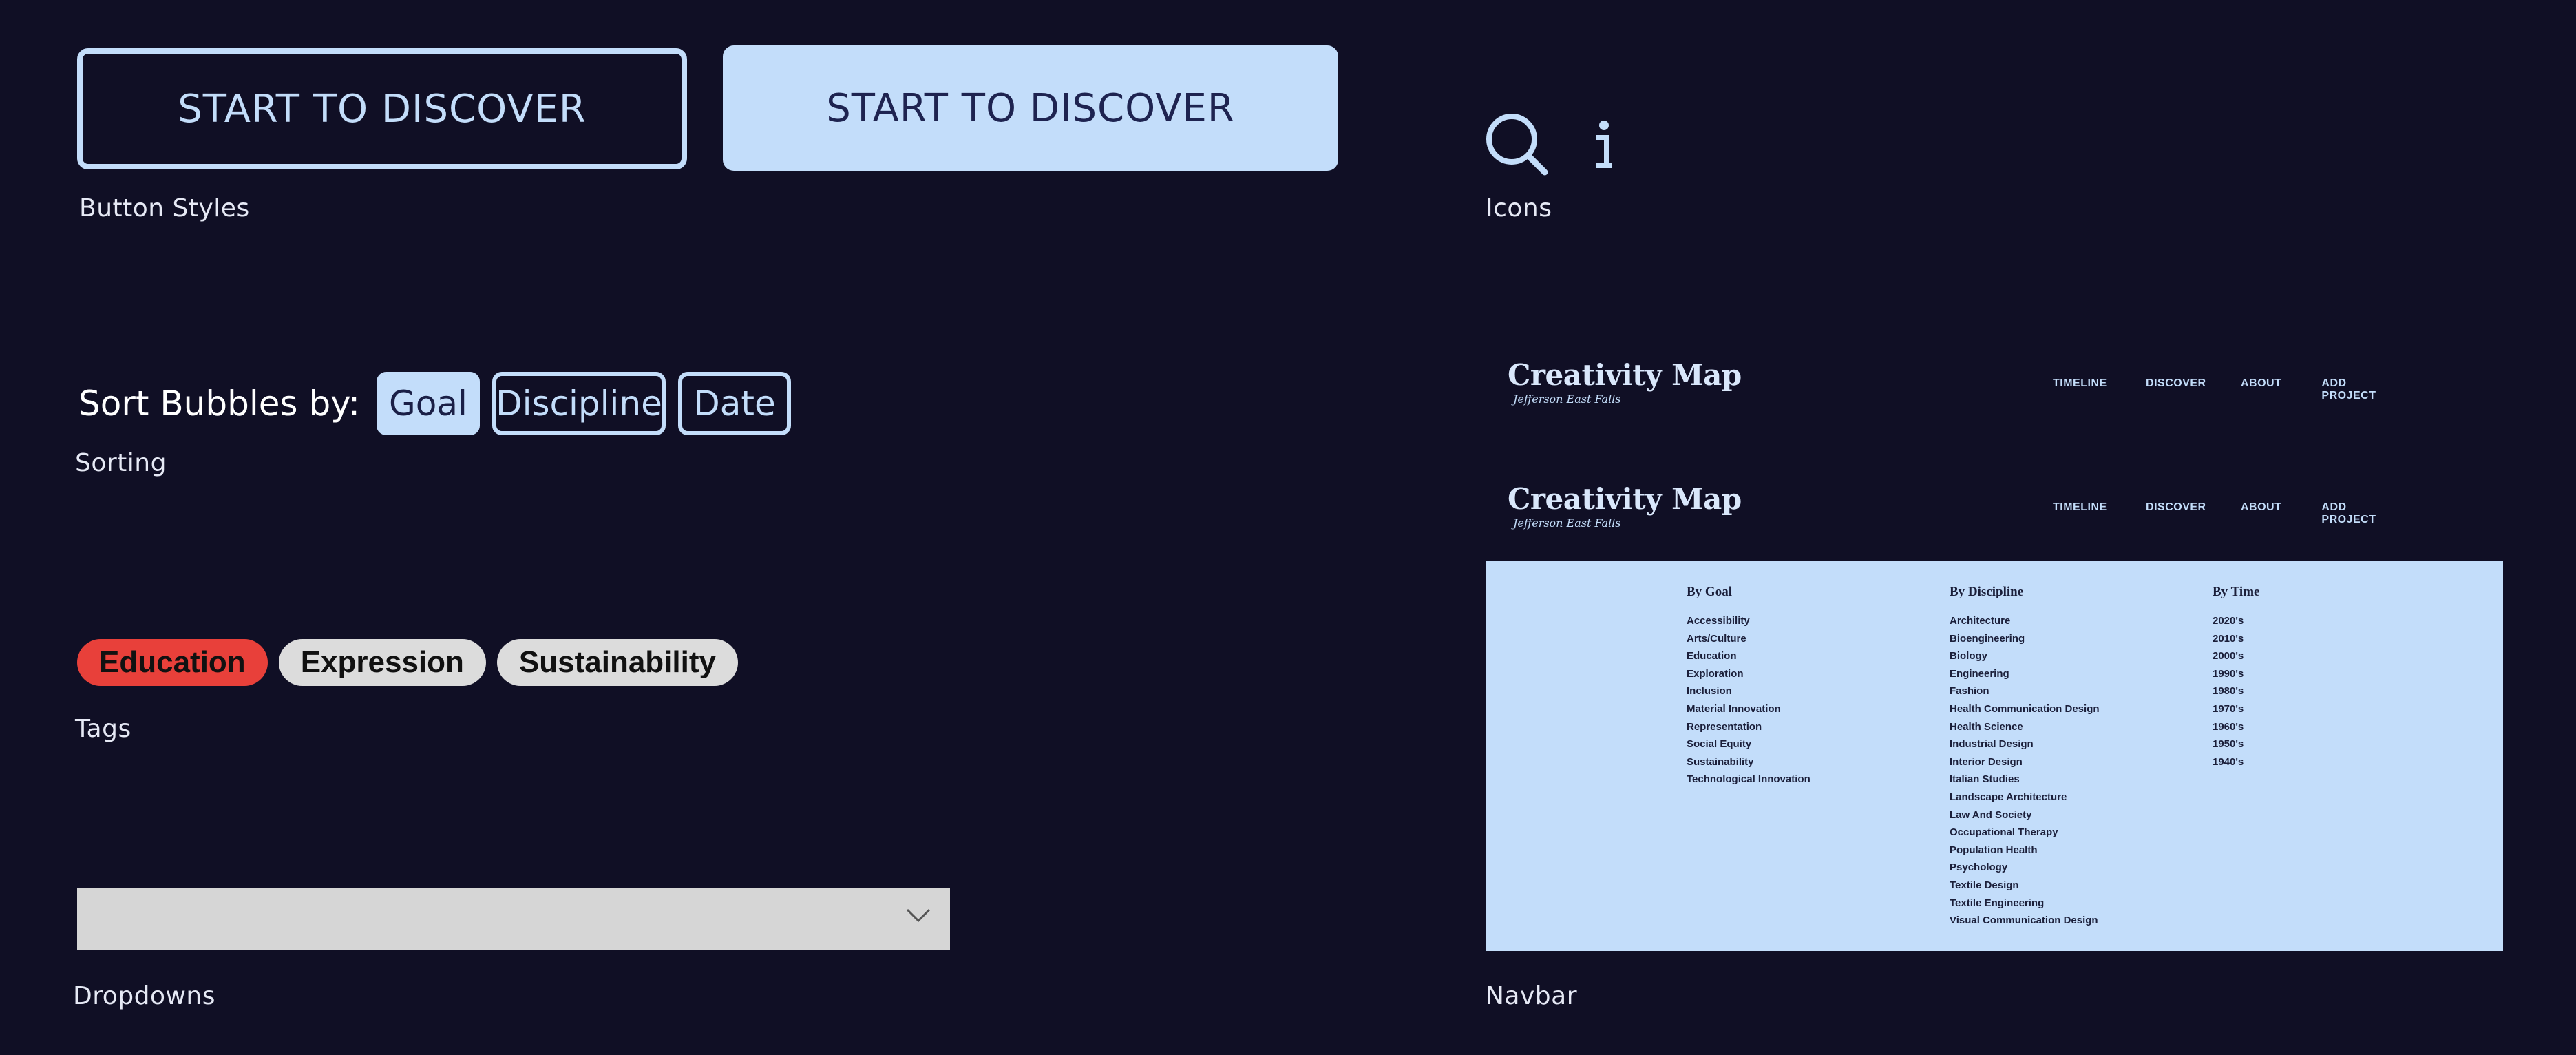 Image resolution: width=2576 pixels, height=1055 pixels. What do you see at coordinates (2236, 727) in the screenshot?
I see `menu-item: 1960's` at bounding box center [2236, 727].